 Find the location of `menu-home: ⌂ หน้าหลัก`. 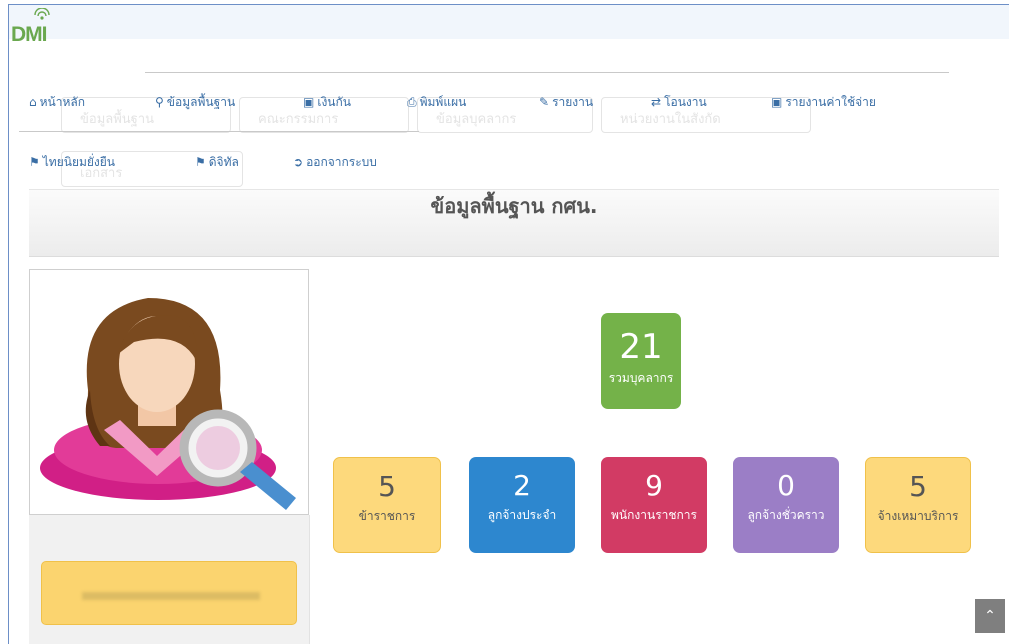

menu-home: ⌂ หน้าหลัก is located at coordinates (57, 102).